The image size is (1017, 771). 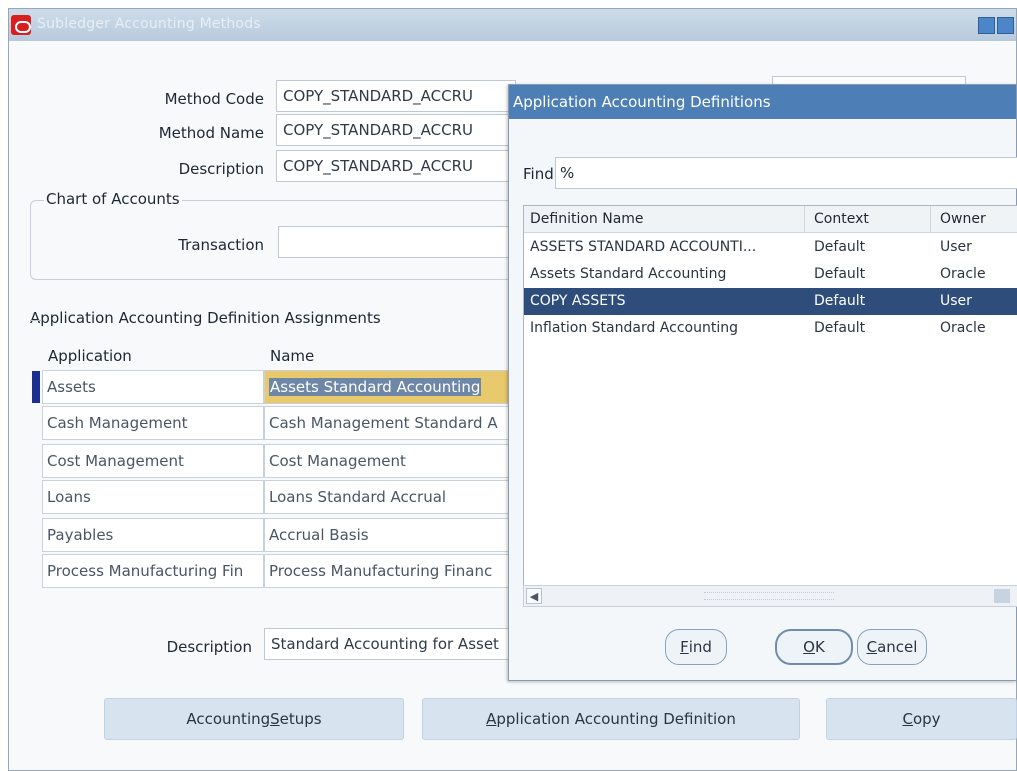 What do you see at coordinates (36, 320) in the screenshot?
I see `assignments-divider-left` at bounding box center [36, 320].